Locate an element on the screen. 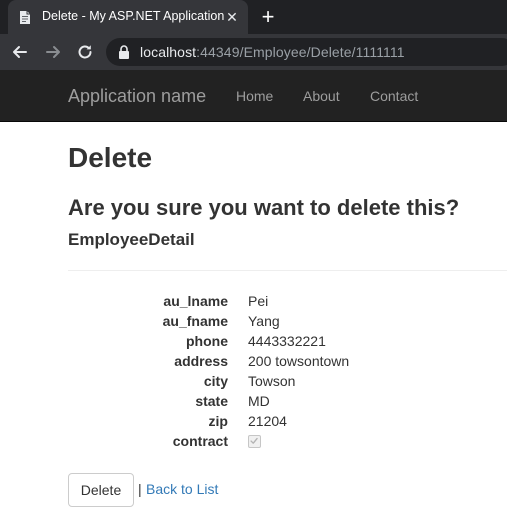 The image size is (507, 525). forward-arrow-icon is located at coordinates (53, 52).